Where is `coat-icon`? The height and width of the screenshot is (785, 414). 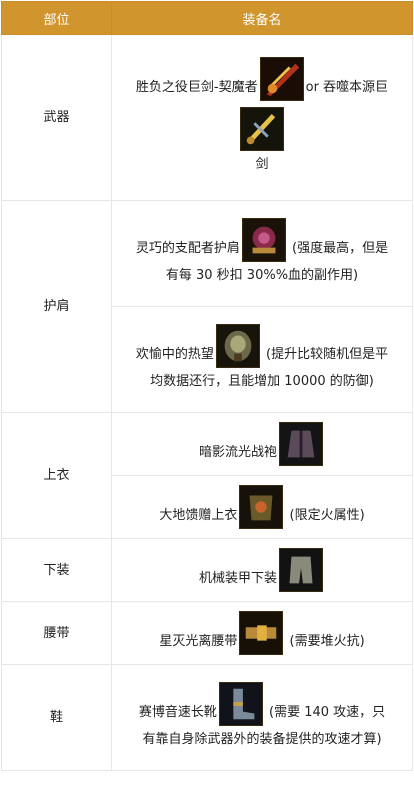 coat-icon is located at coordinates (261, 507).